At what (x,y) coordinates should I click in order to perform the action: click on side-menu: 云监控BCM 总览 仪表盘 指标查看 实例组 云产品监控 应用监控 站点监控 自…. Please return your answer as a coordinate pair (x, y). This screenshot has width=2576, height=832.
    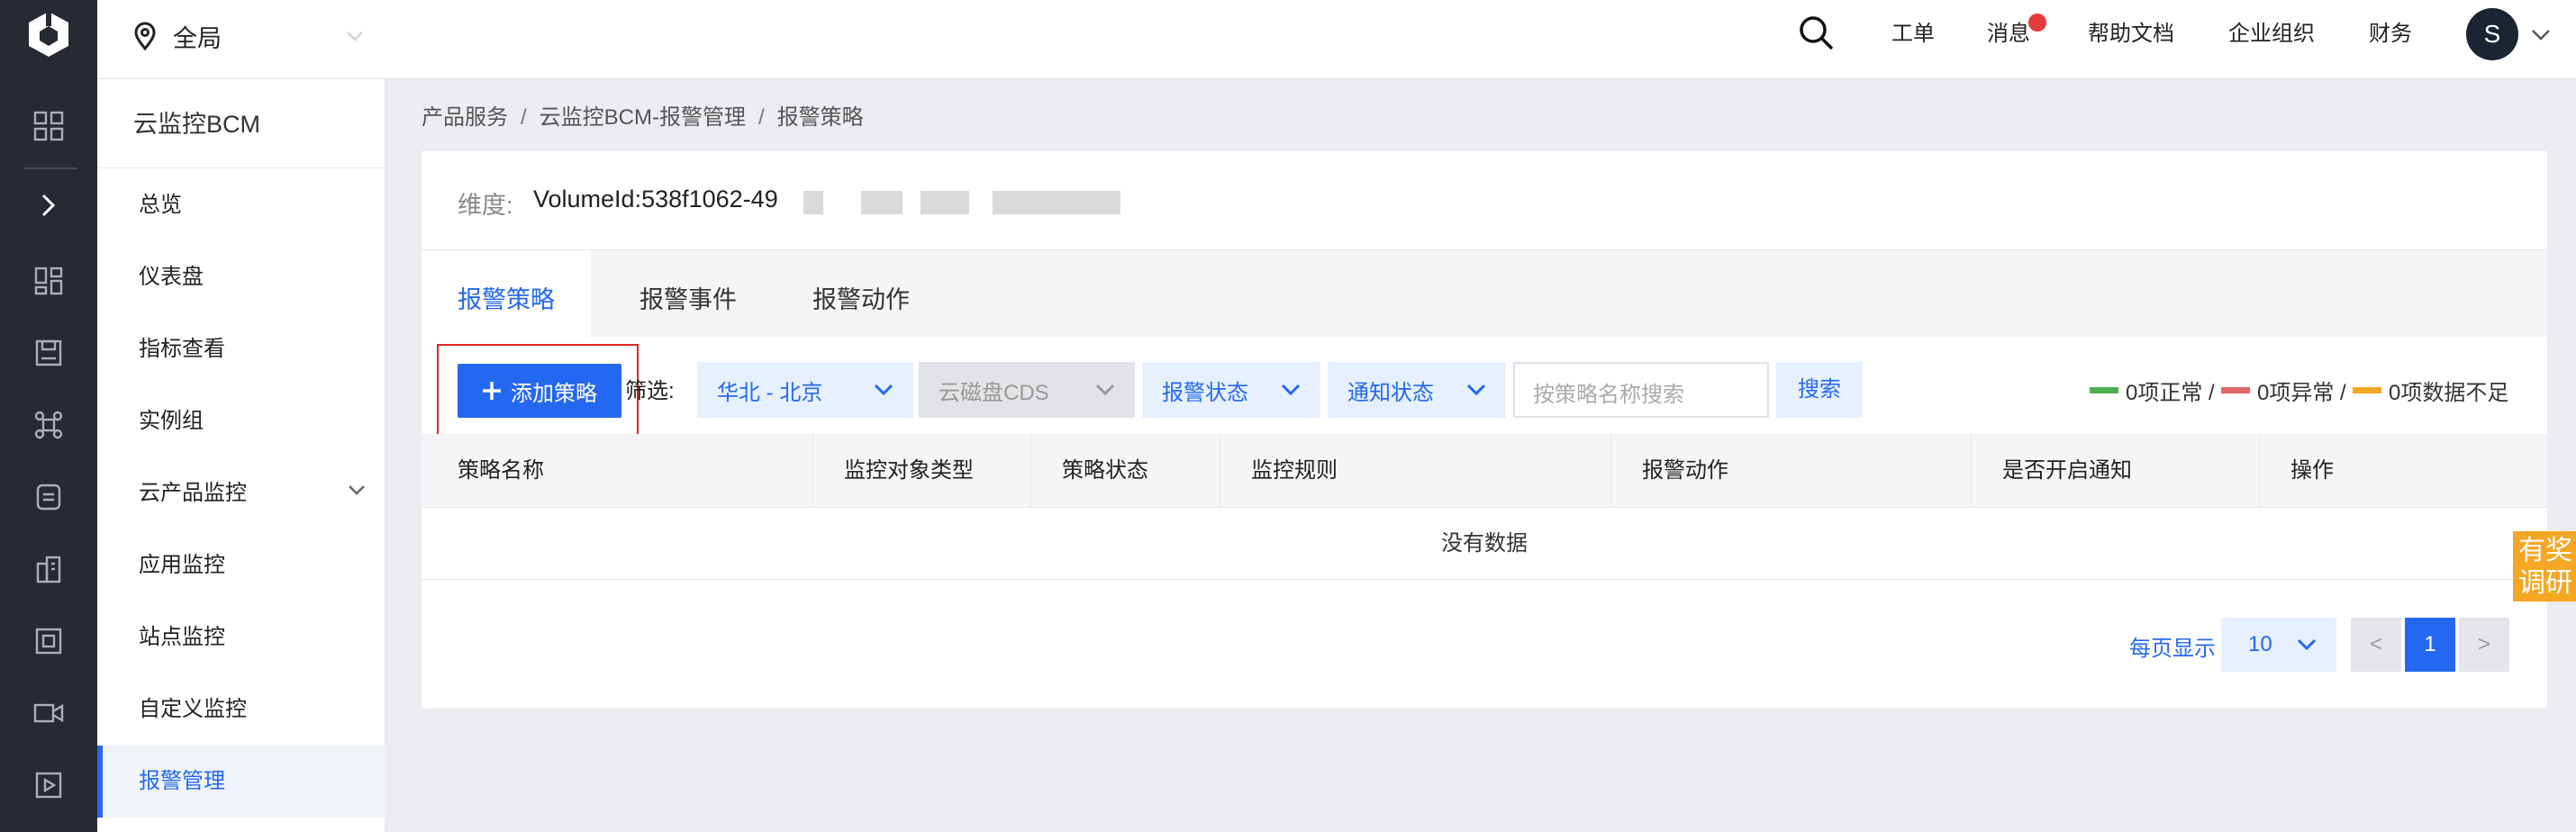
    Looking at the image, I should click on (241, 456).